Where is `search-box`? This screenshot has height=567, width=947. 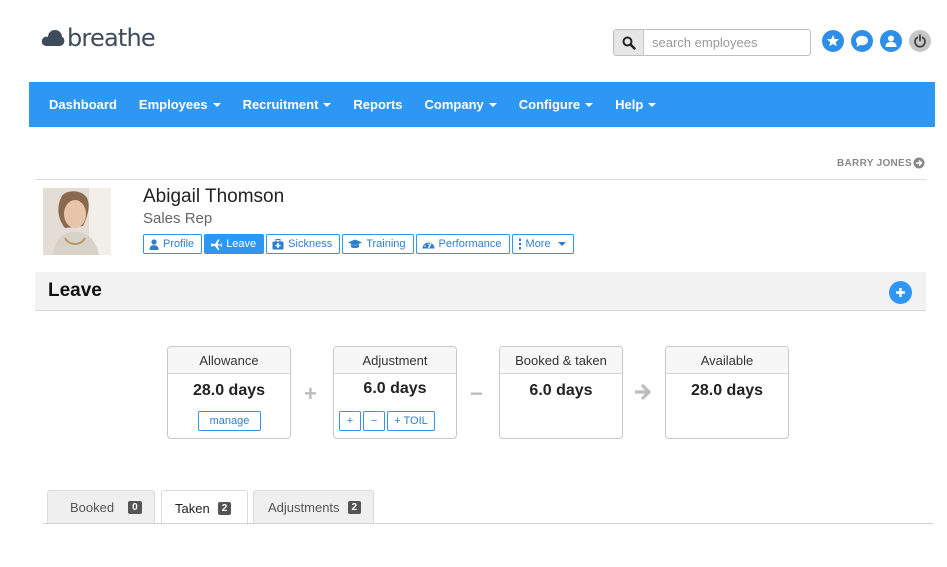
search-box is located at coordinates (712, 42).